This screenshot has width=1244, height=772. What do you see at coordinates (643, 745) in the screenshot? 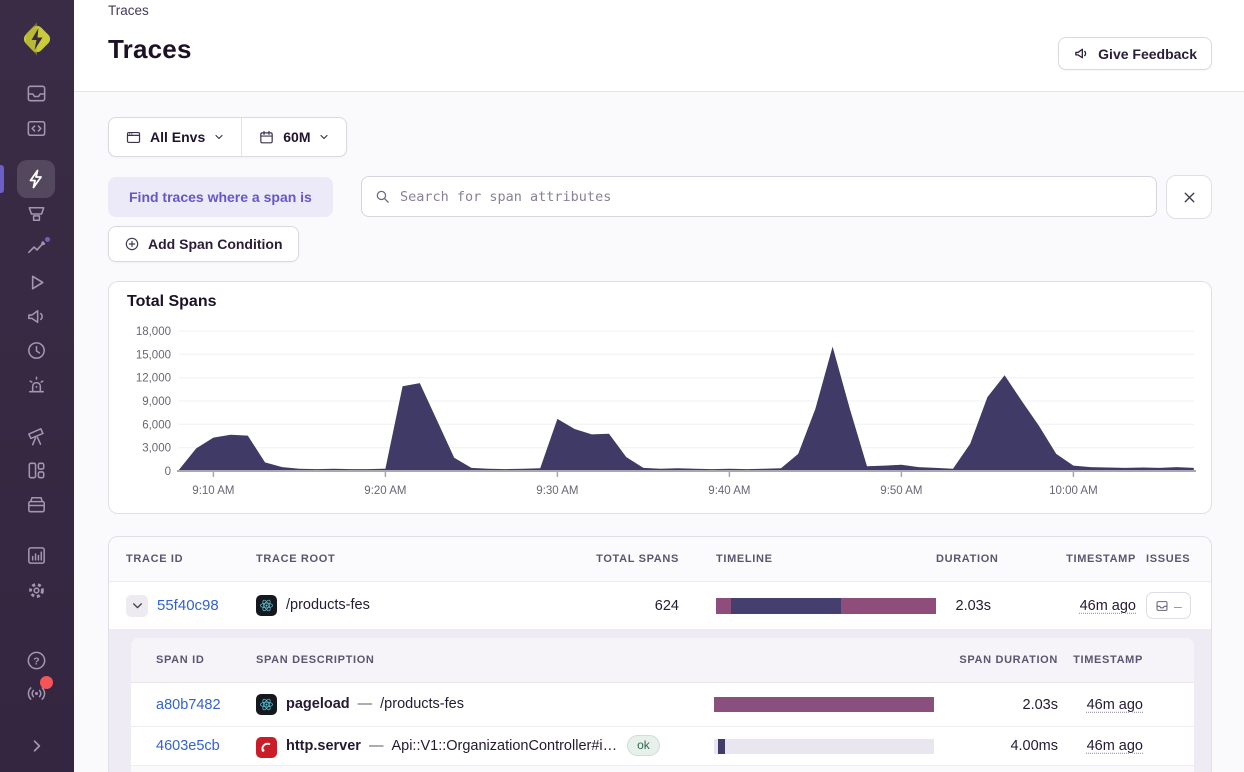
I see `span-status-badge: ok` at bounding box center [643, 745].